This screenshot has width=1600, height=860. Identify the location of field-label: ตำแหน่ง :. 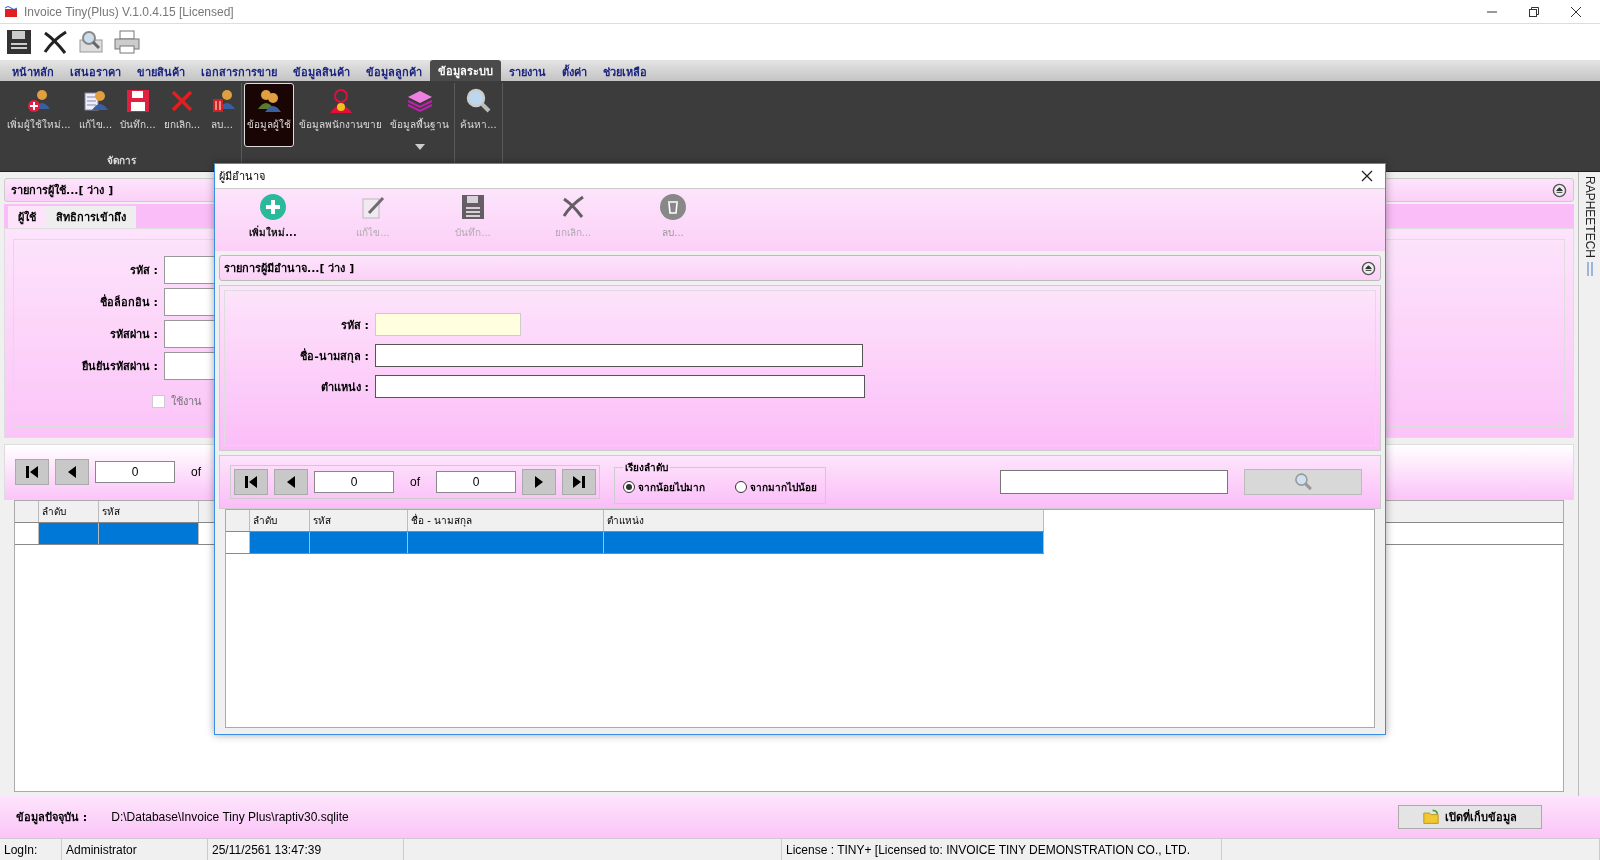
(344, 387).